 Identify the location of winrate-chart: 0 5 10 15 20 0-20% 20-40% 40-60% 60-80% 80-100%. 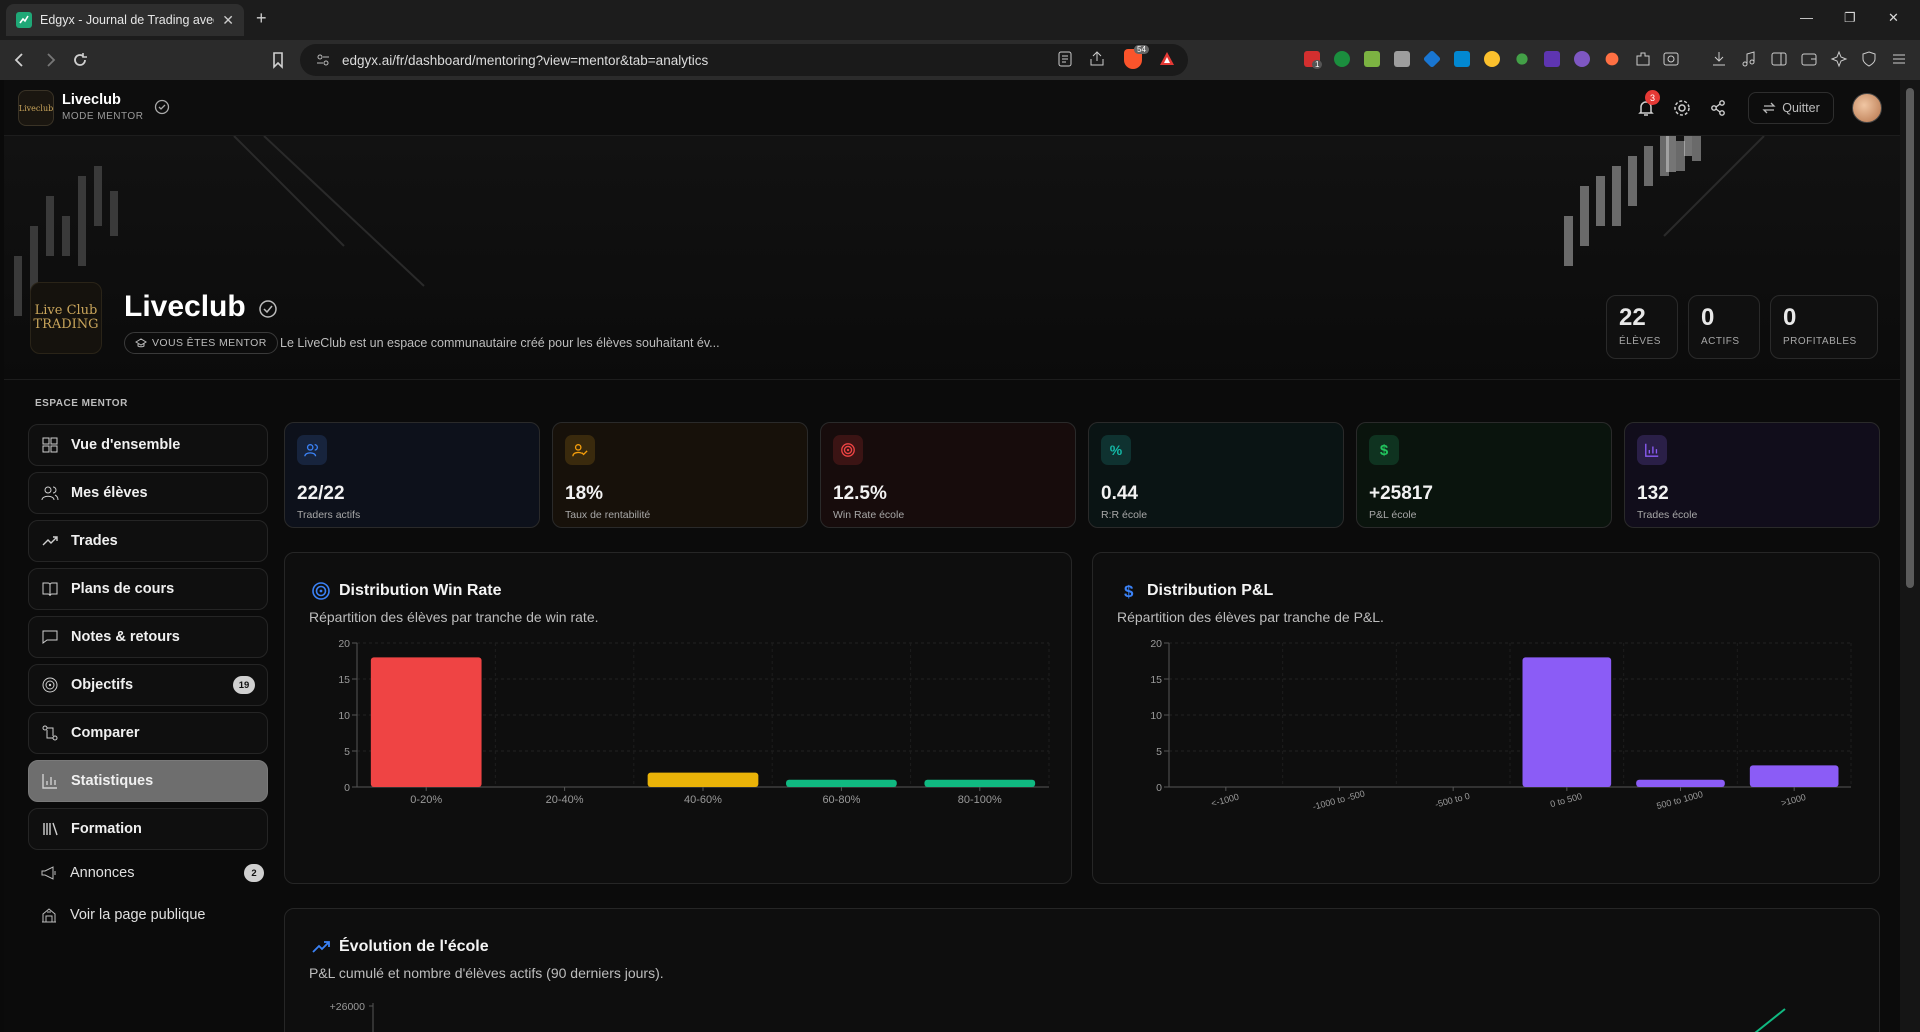
(679, 739).